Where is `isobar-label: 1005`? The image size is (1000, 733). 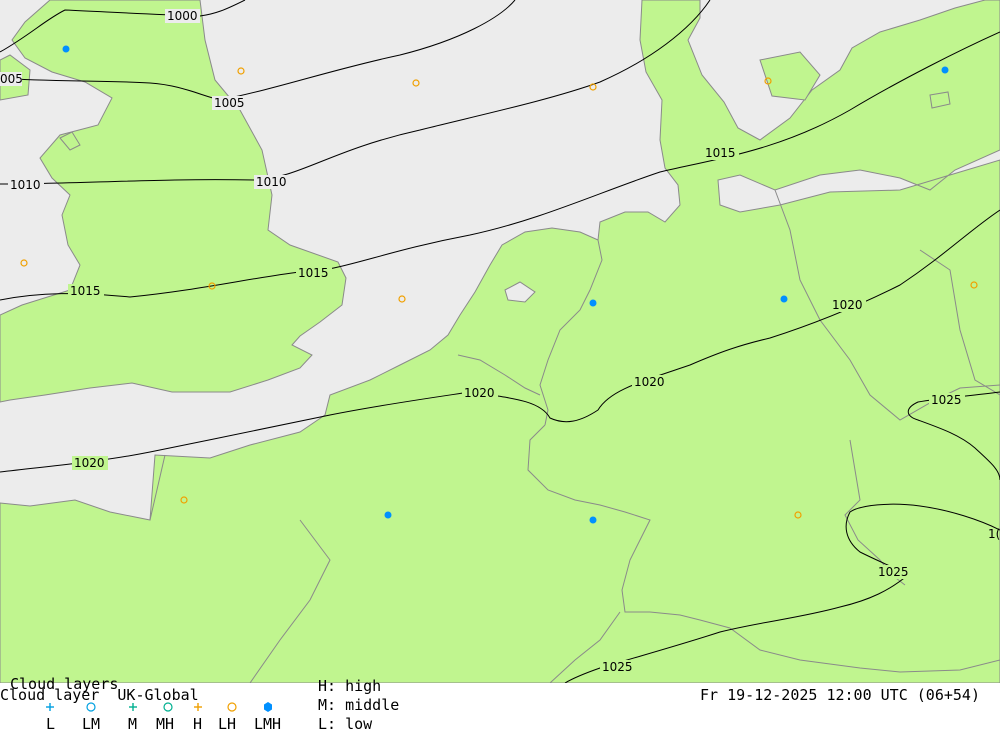
isobar-label: 1005 is located at coordinates (229, 103).